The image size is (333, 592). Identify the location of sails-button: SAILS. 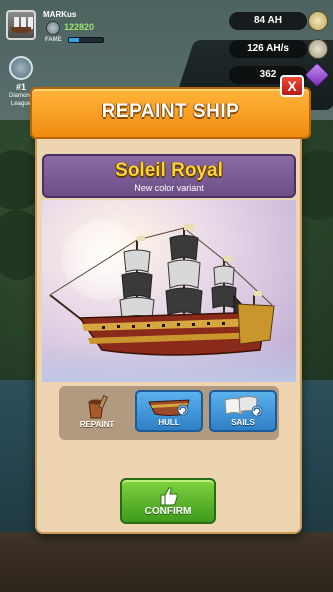
(243, 411).